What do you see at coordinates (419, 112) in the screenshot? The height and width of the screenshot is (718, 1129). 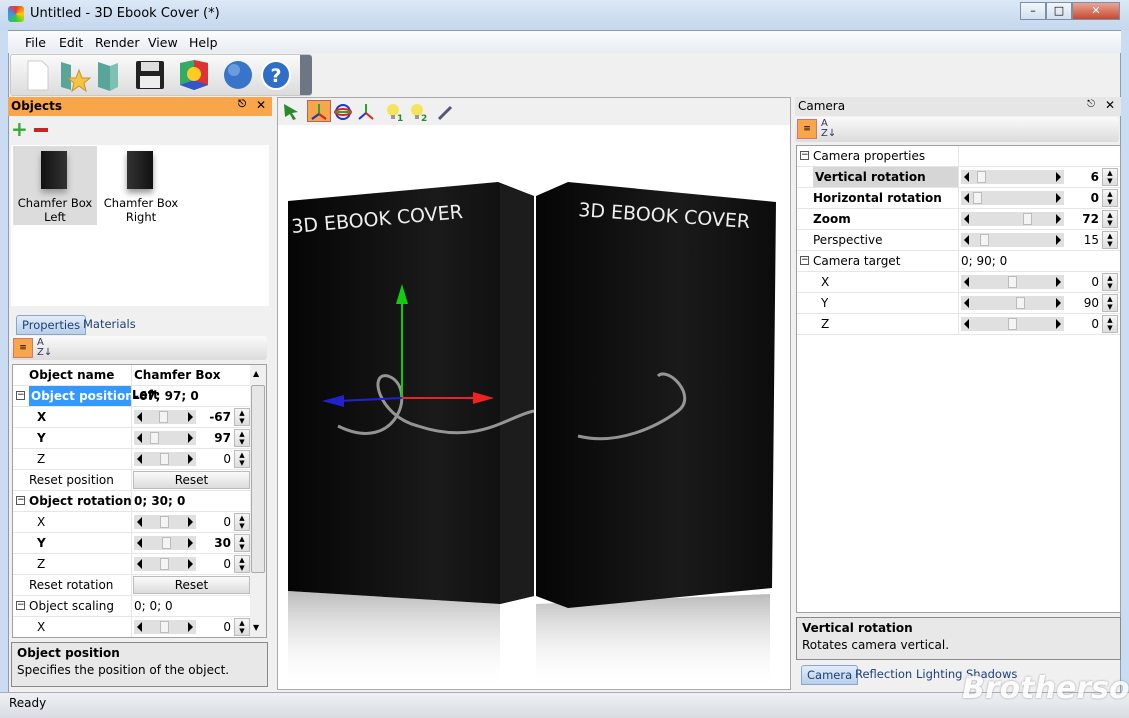 I see `light-2-icon: 2` at bounding box center [419, 112].